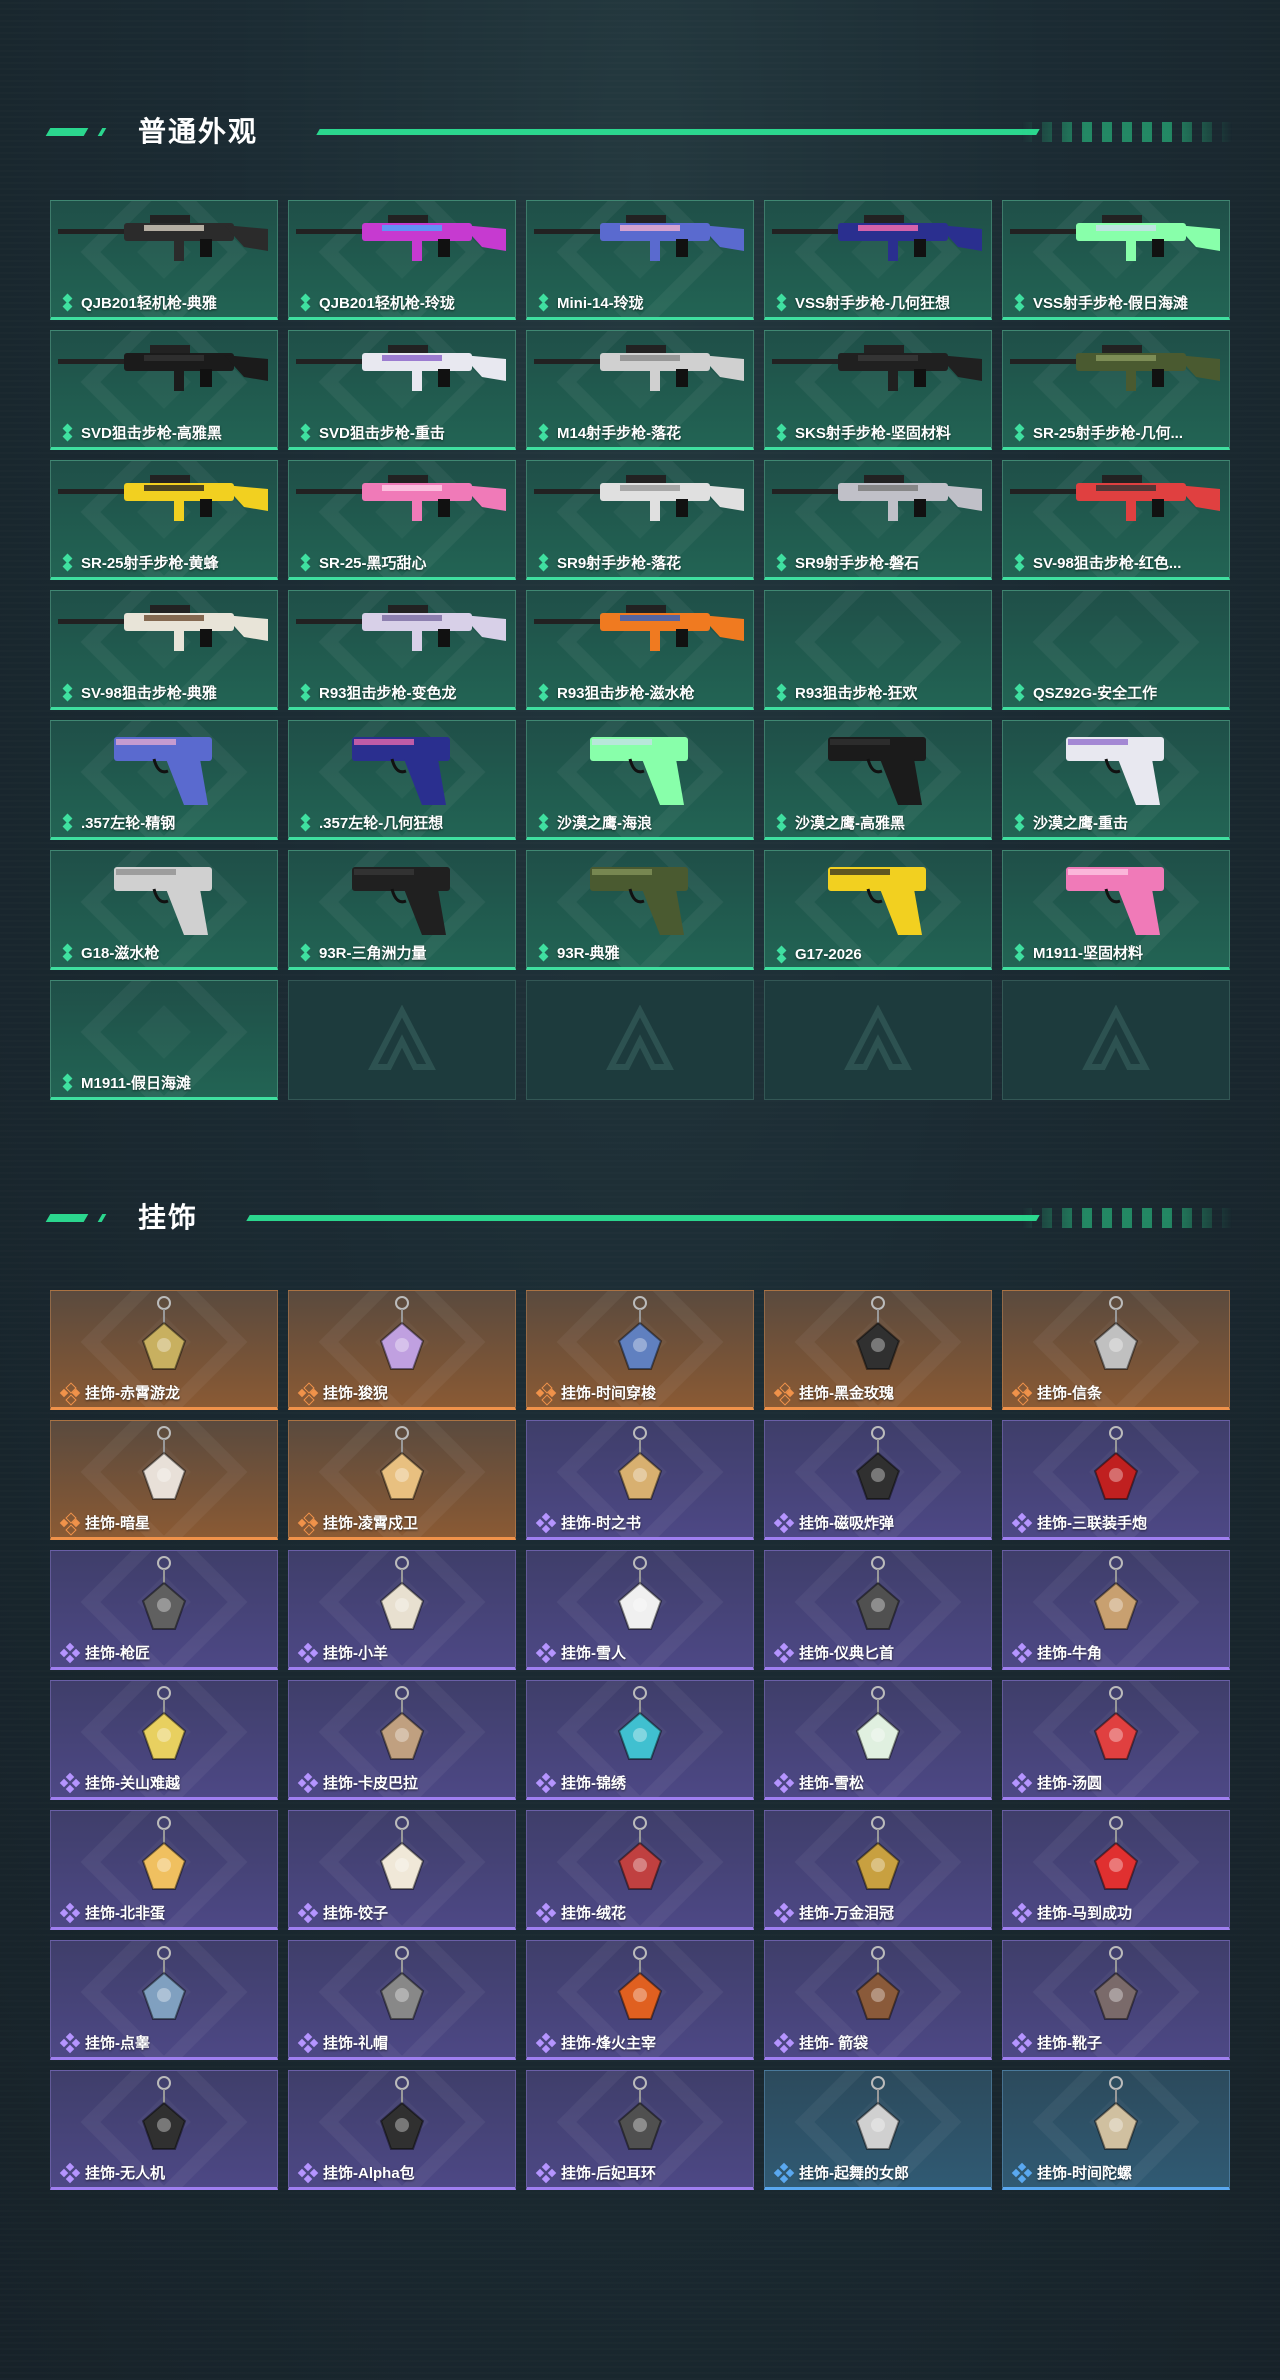 This screenshot has height=2380, width=1280. Describe the element at coordinates (878, 1610) in the screenshot. I see `pendant-card: 挂饰-仪典匕首` at that location.